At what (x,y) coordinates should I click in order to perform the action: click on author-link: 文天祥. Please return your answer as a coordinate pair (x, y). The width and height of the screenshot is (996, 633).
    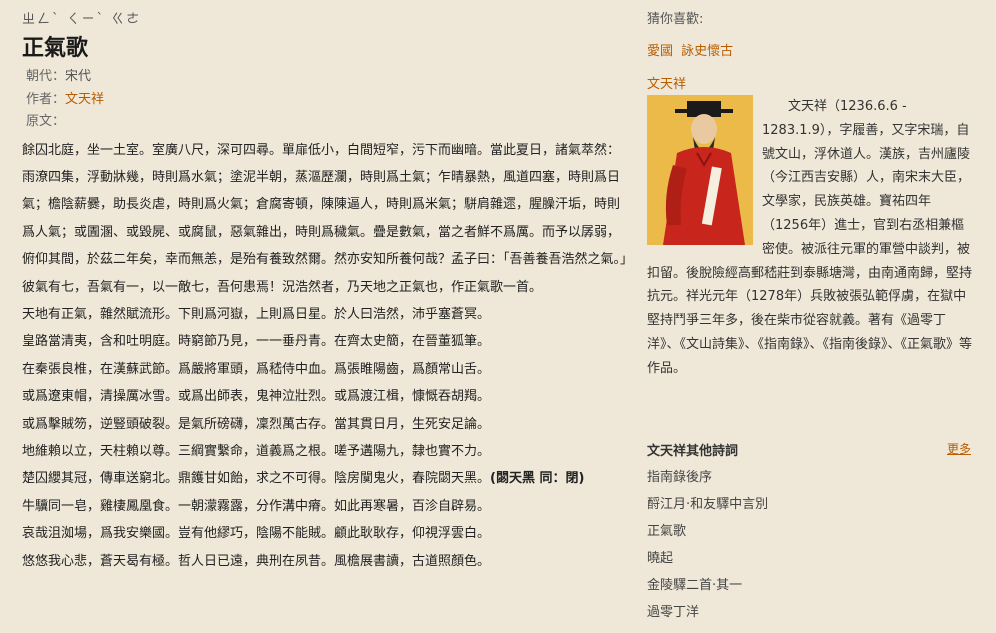
    Looking at the image, I should click on (84, 99).